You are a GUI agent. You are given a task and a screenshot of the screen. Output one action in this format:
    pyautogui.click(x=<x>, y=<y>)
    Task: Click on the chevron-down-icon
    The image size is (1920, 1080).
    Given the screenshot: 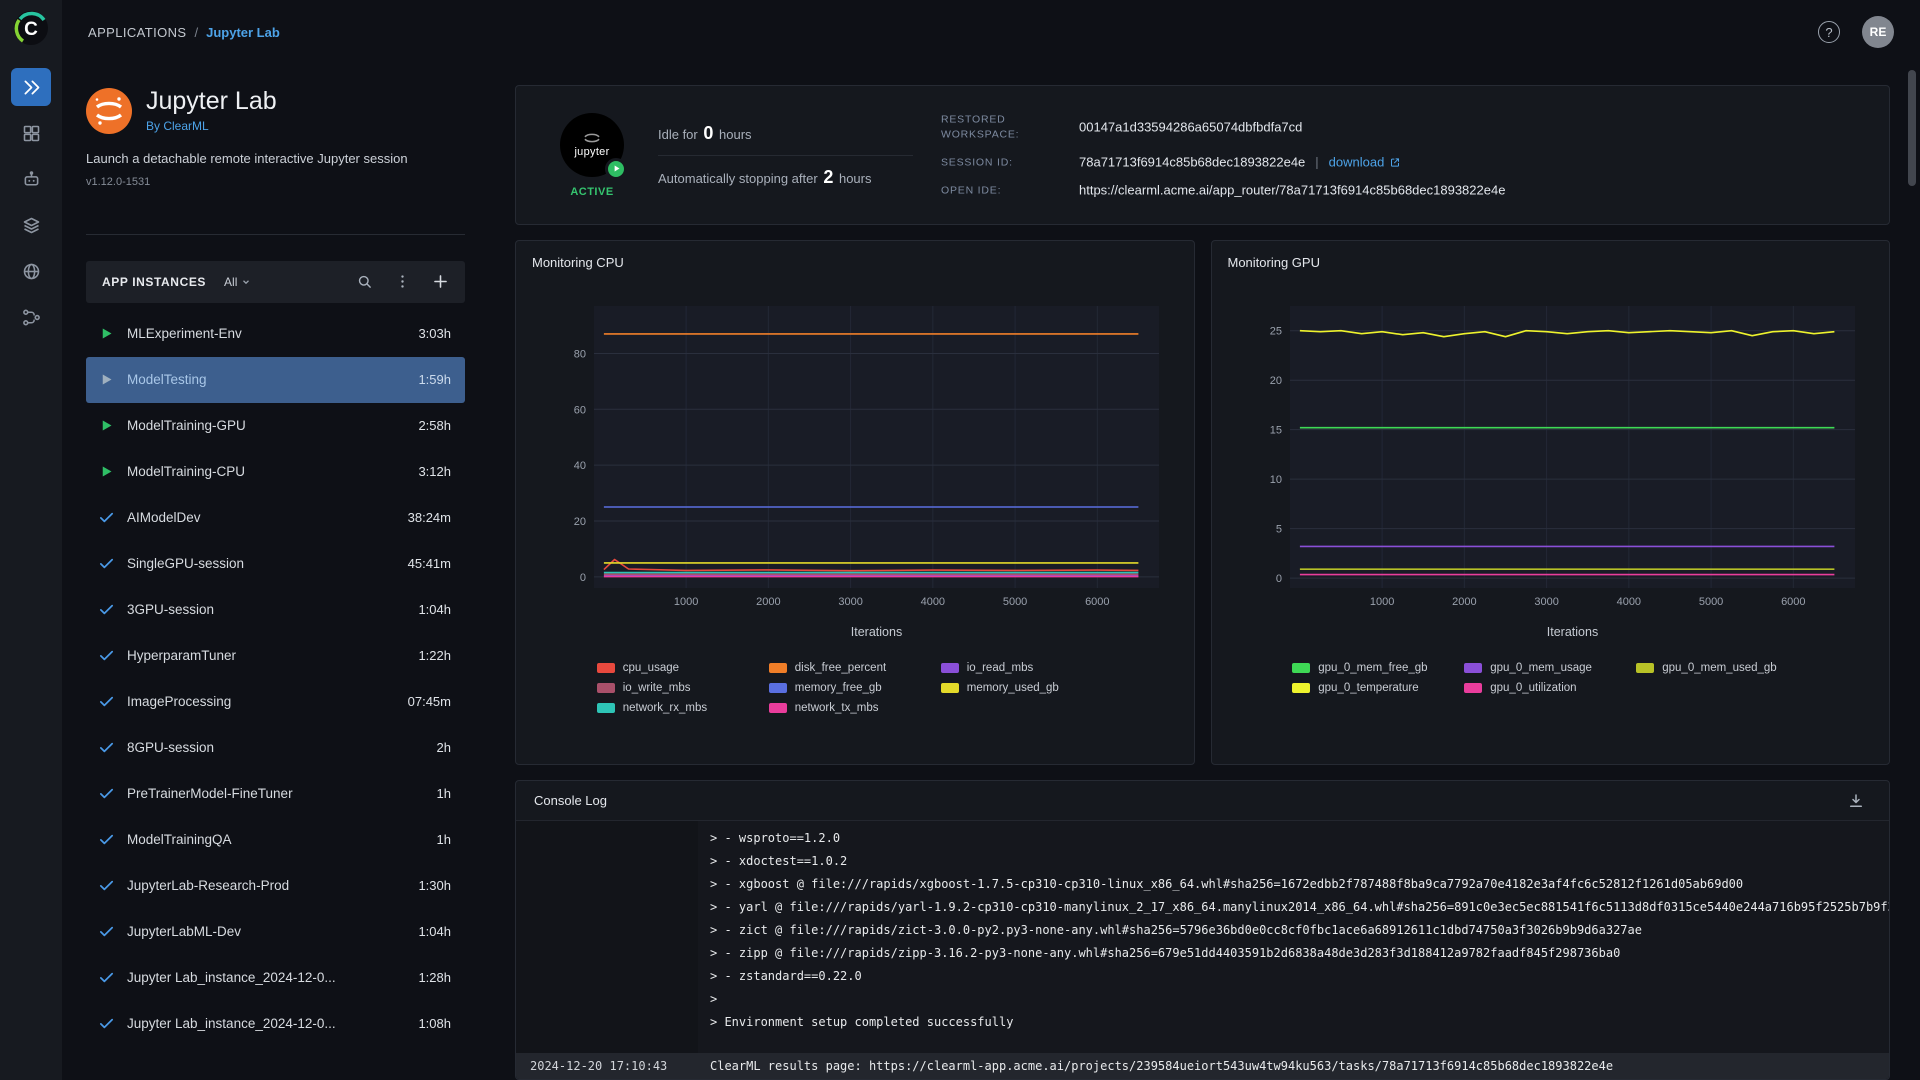 What is the action you would take?
    pyautogui.click(x=246, y=281)
    